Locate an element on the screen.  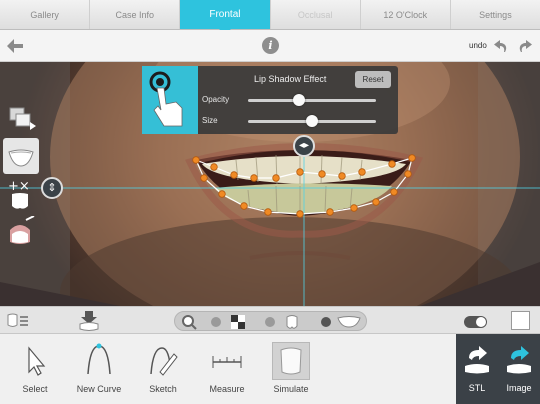
new-curve-label: New Curve is located at coordinates (99, 389).